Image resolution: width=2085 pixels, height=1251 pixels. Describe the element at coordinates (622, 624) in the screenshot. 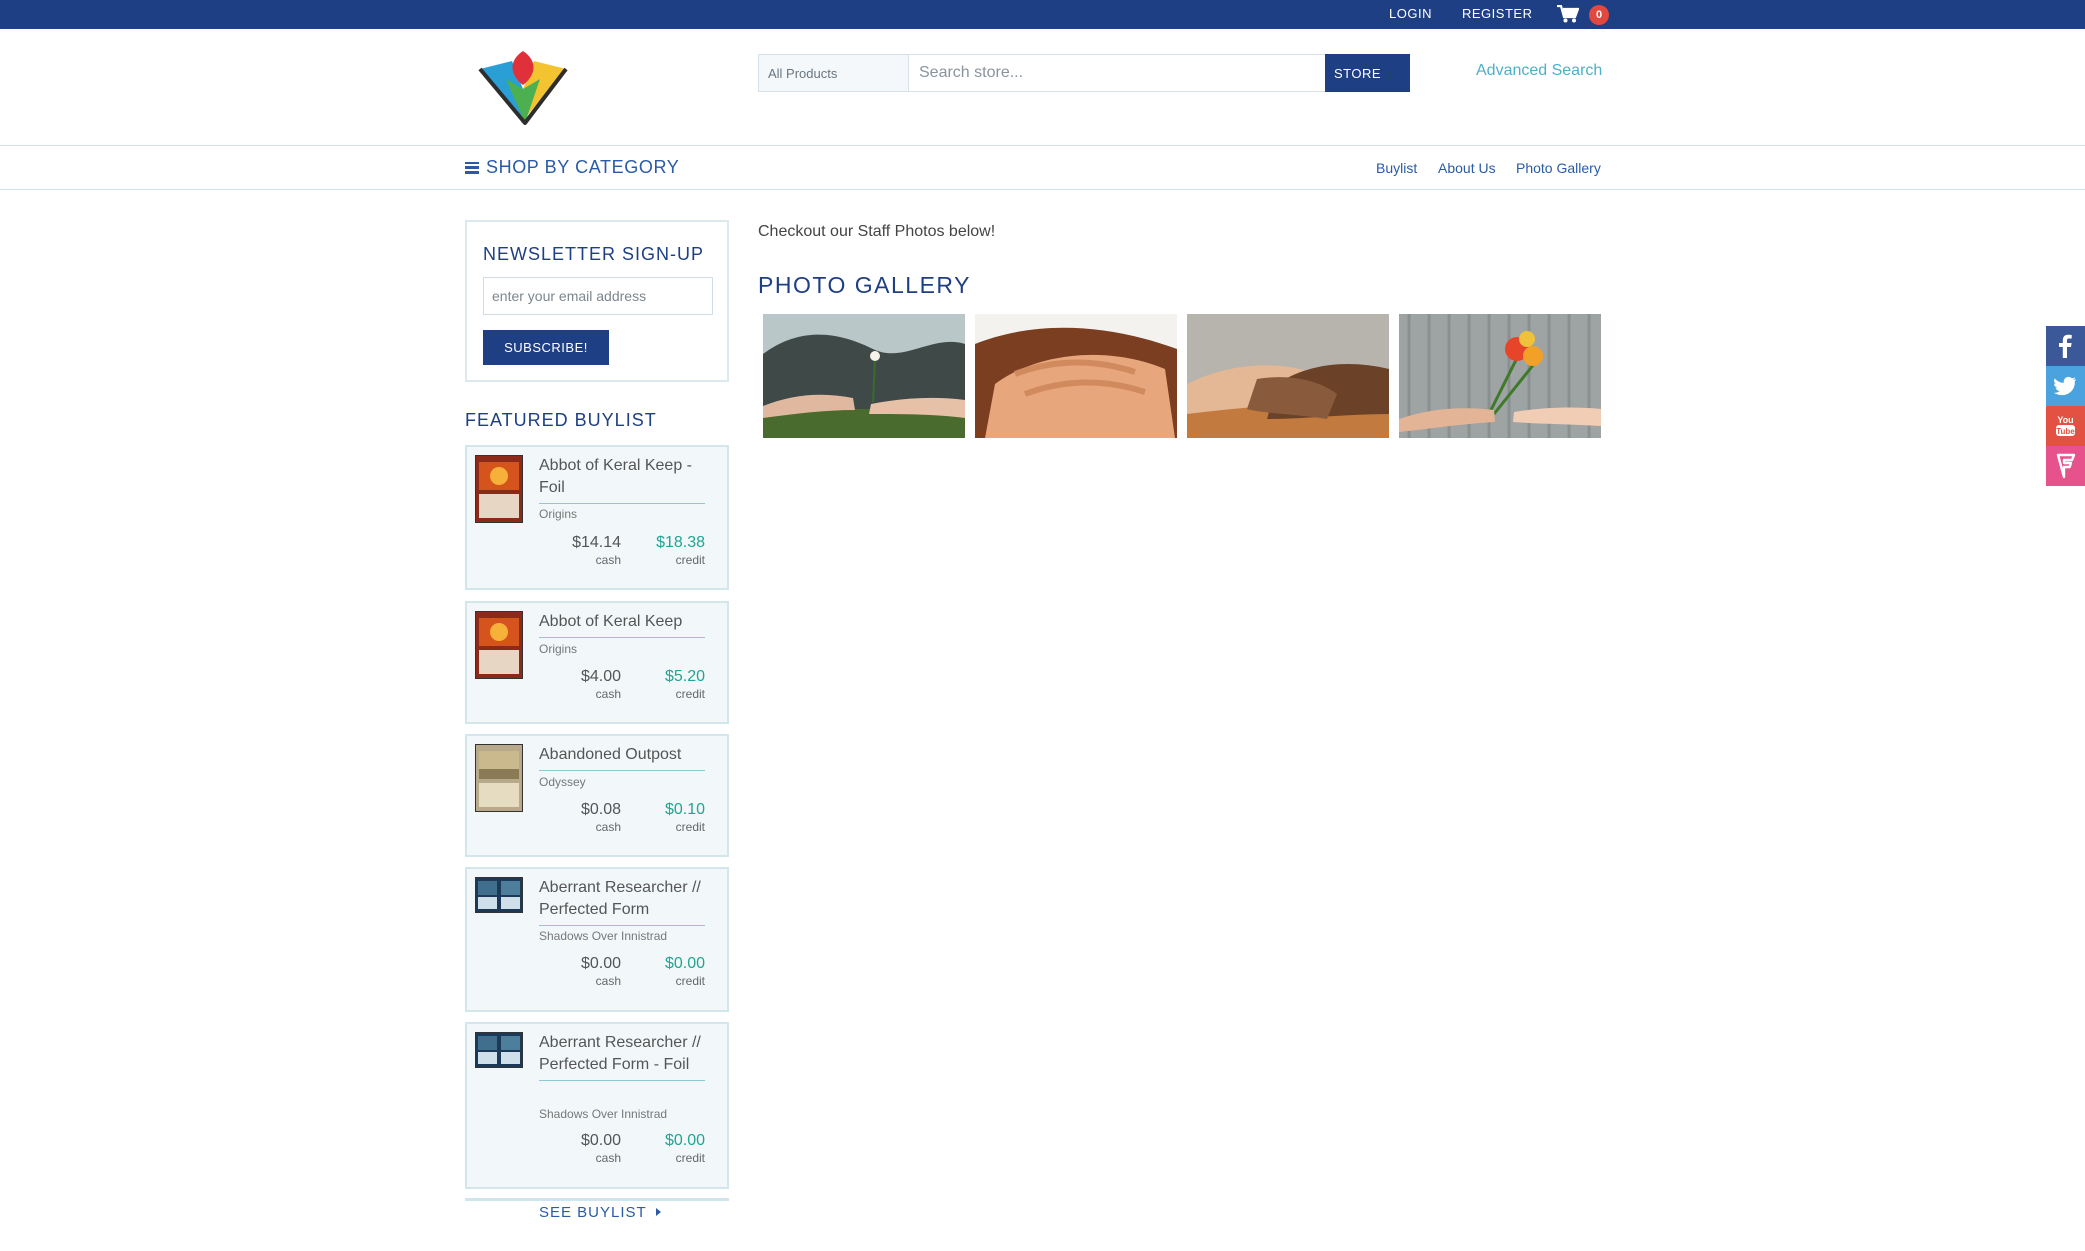

I see `buylist-item-name: Abbot of Keral Keep` at that location.